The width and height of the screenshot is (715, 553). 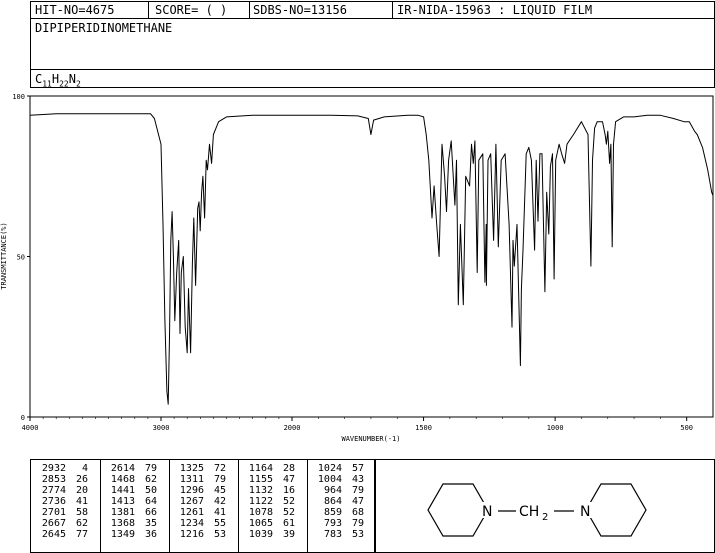 What do you see at coordinates (555, 428) in the screenshot?
I see `x-tick-label: 1000` at bounding box center [555, 428].